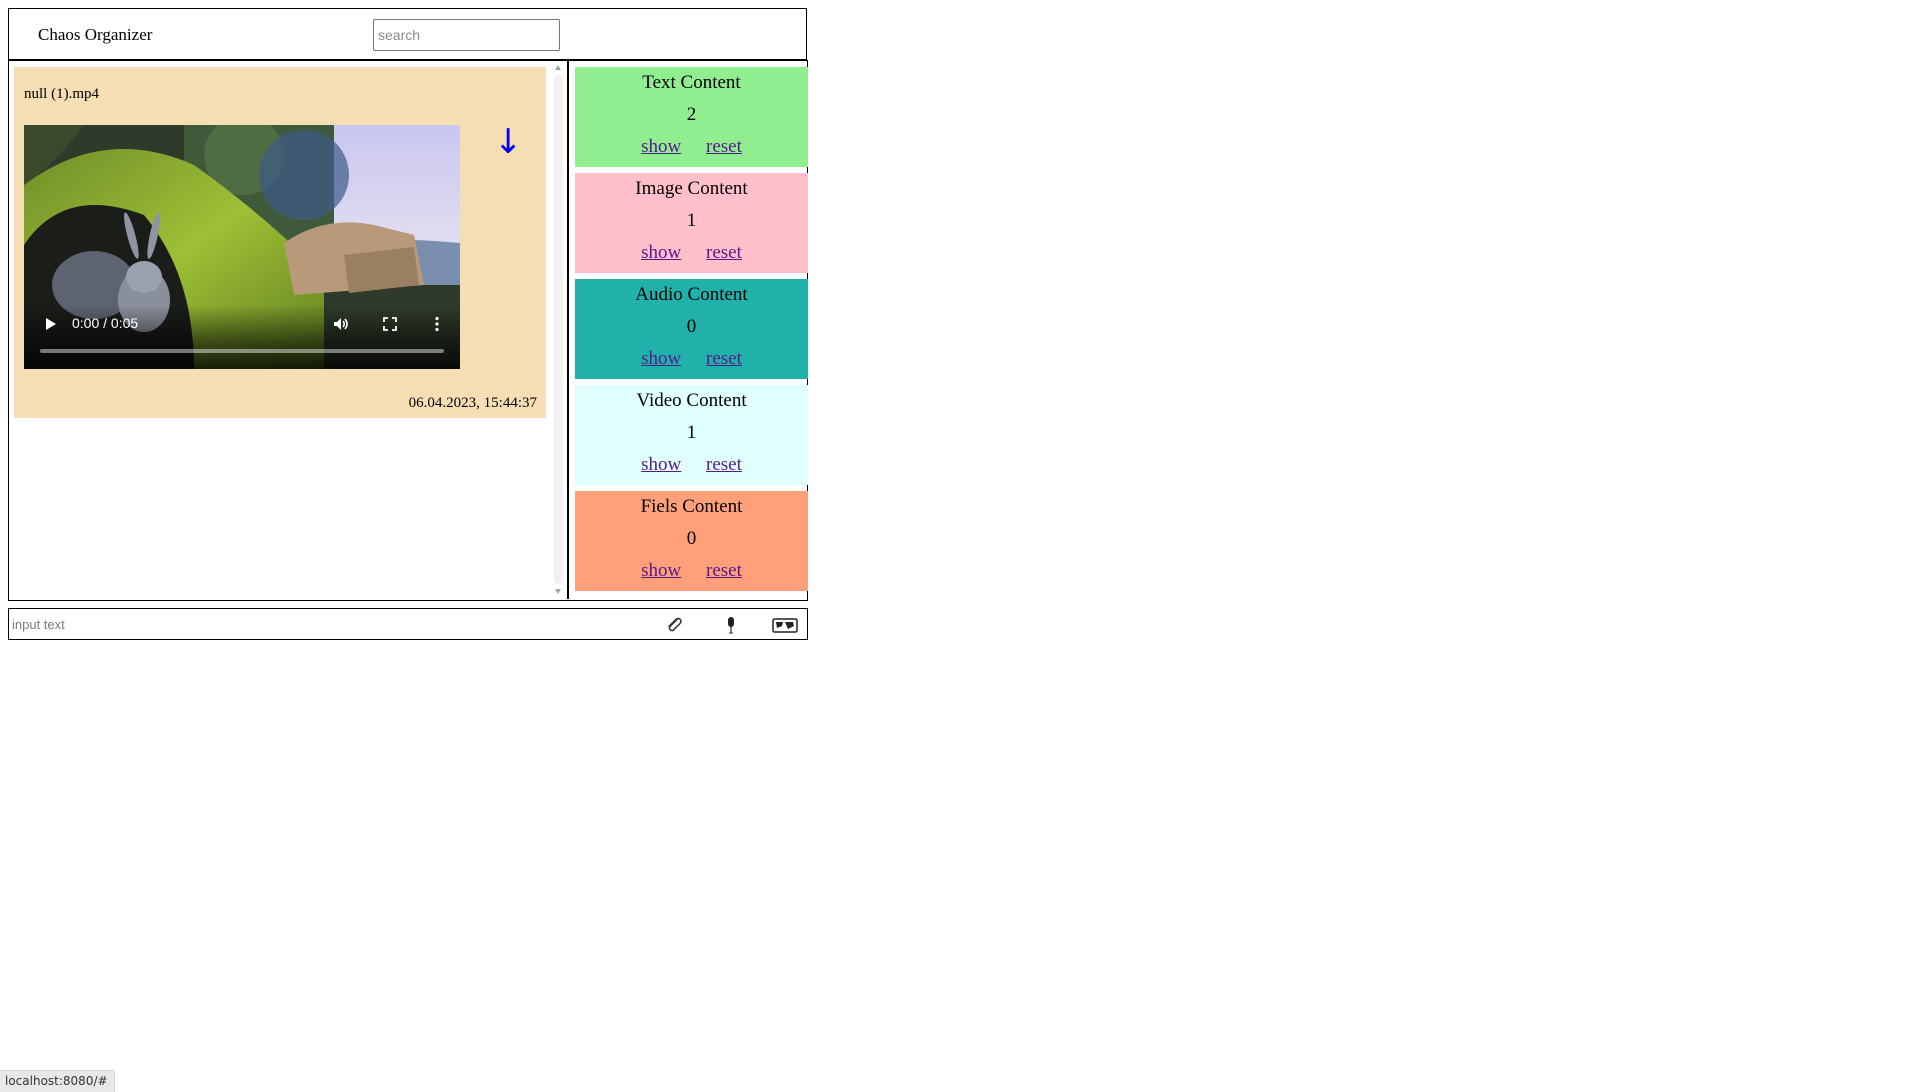 This screenshot has width=1920, height=1092. I want to click on more-options-icon, so click(437, 324).